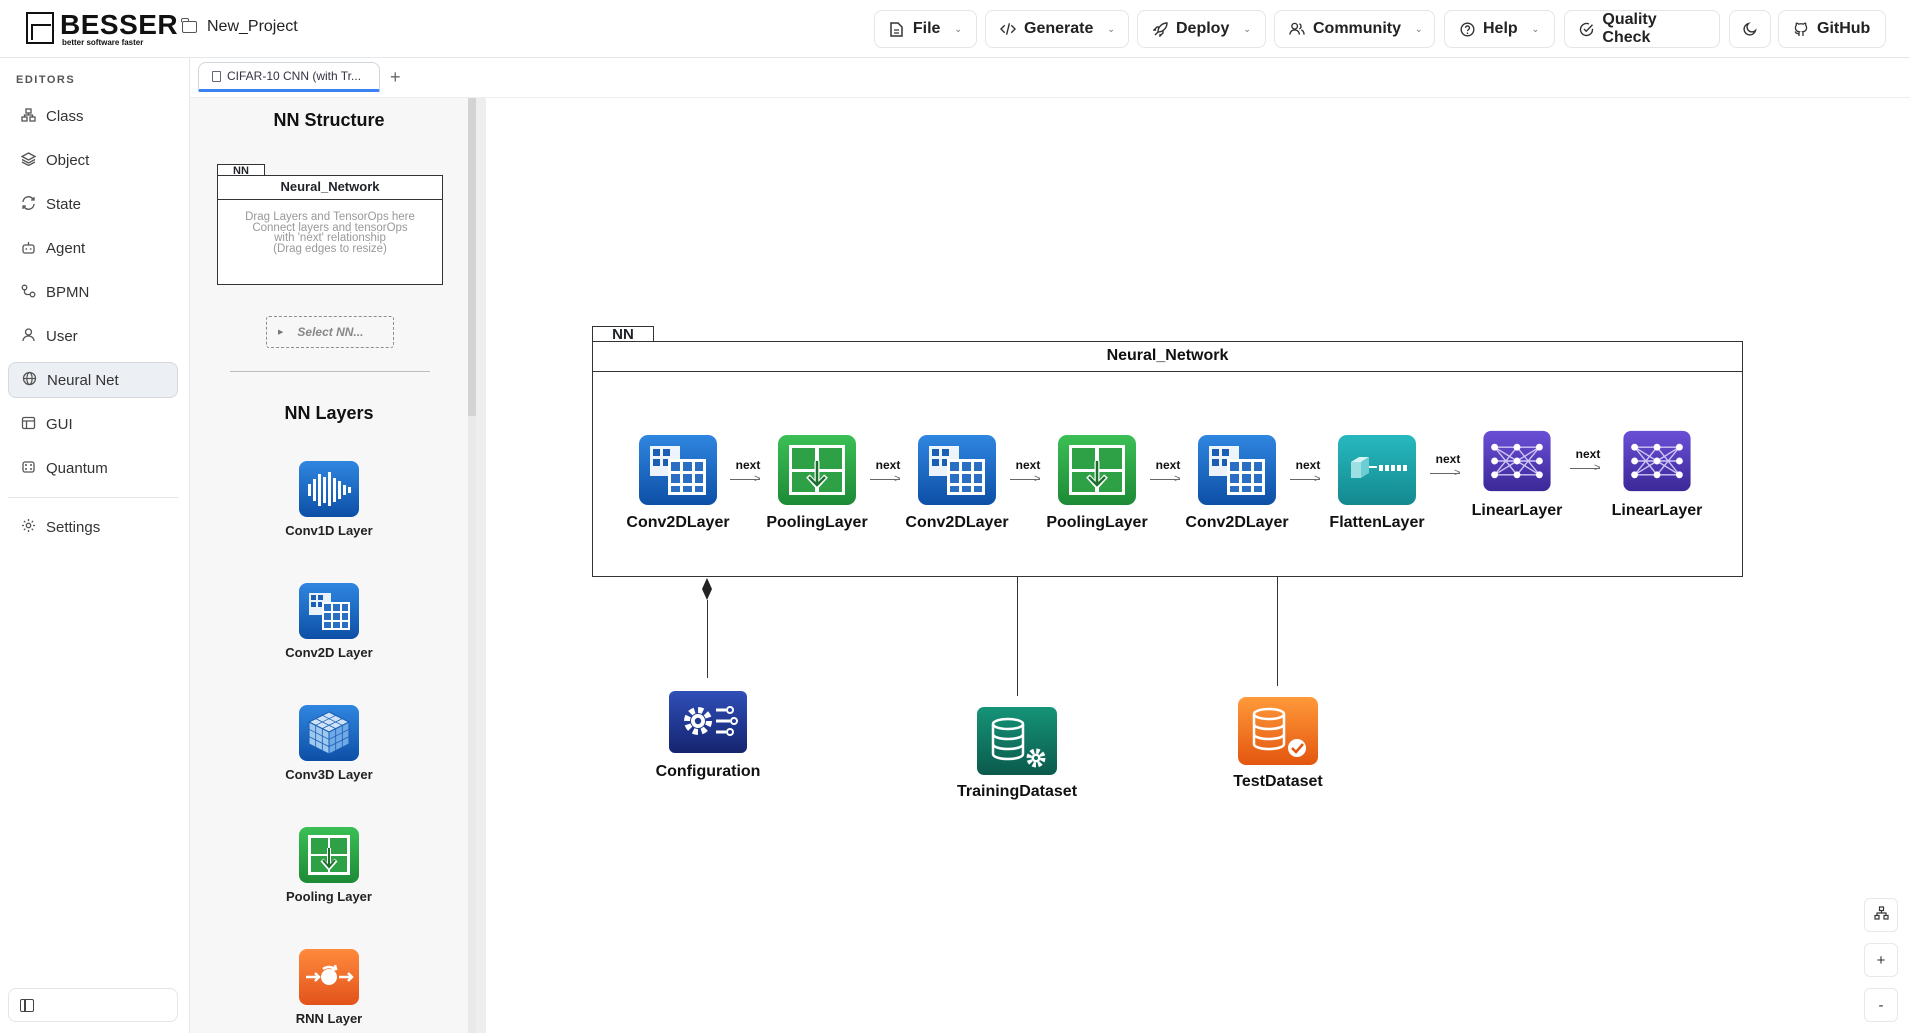 The image size is (1910, 1033). I want to click on layer-node-linear-2: LinearLayer, so click(1657, 477).